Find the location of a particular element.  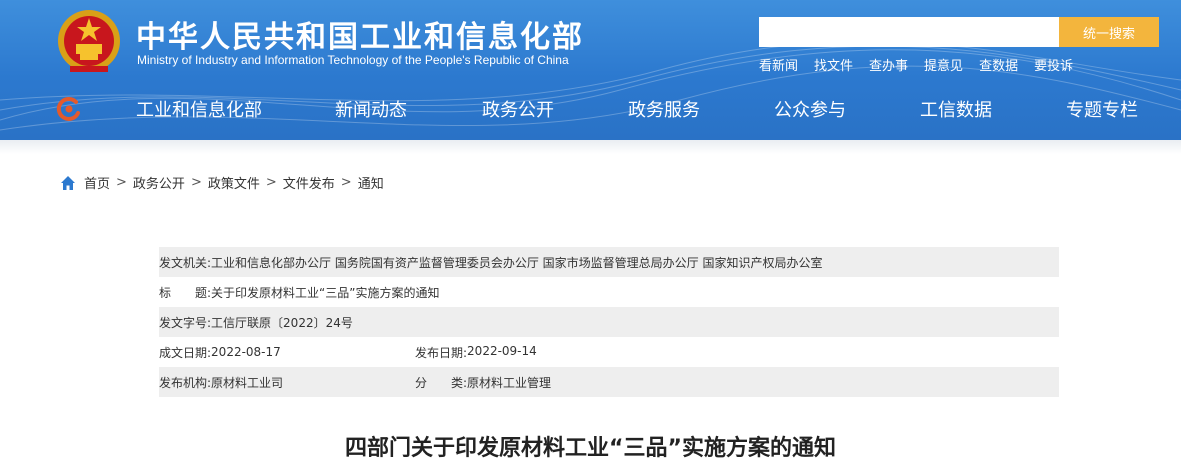

breadcrumb: 首页 > 政务公开 > 政策文件 > 文件发布 > 通知 is located at coordinates (222, 182).